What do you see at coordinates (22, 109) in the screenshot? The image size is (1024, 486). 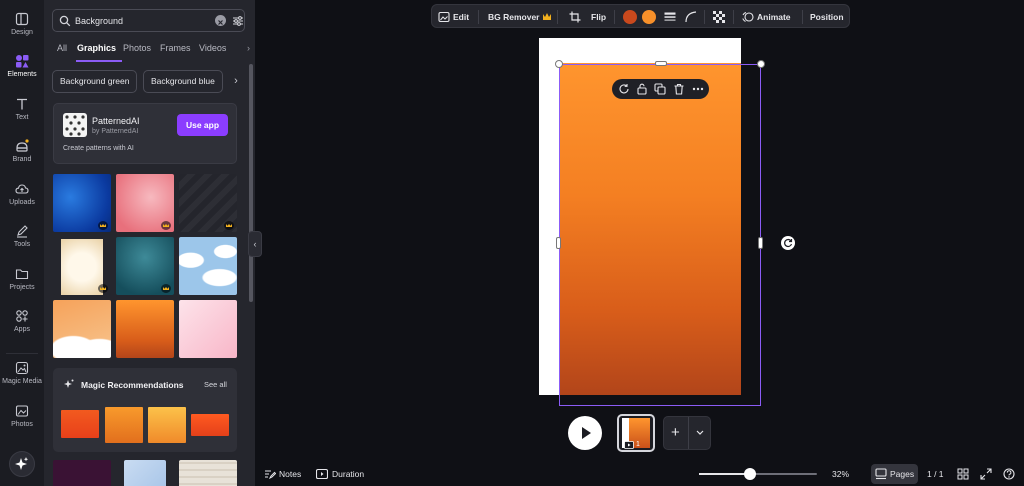 I see `rail-item-text: Text` at bounding box center [22, 109].